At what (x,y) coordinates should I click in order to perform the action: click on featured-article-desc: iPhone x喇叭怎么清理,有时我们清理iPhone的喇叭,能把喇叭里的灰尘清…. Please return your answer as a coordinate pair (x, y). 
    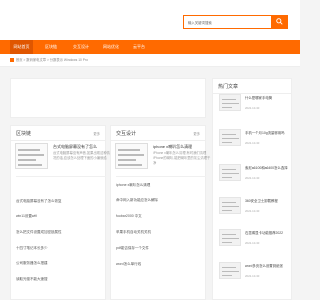
    Looking at the image, I should click on (182, 158).